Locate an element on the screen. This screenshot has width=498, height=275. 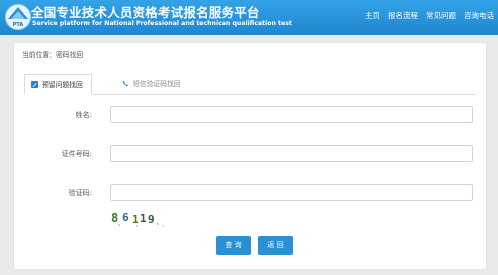
breadcrumb: 当前位置：密码找回 is located at coordinates (53, 55).